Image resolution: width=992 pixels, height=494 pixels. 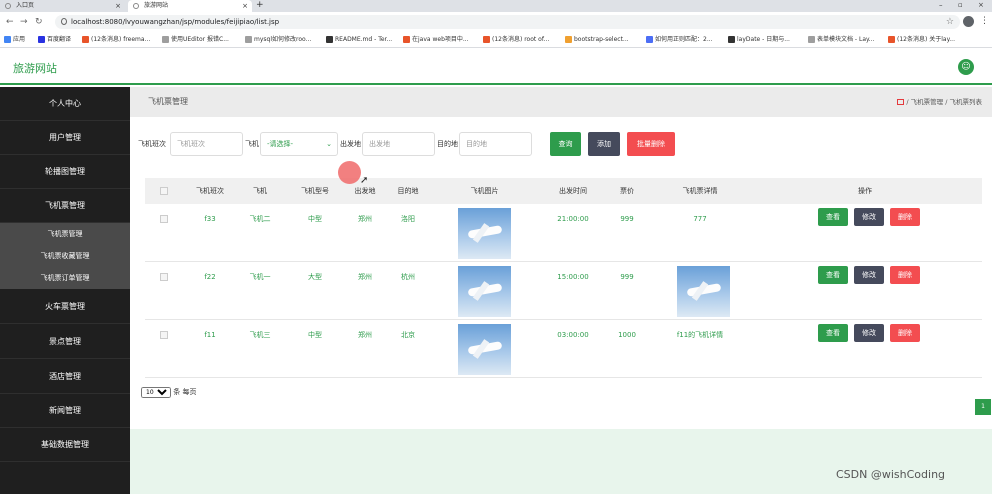 What do you see at coordinates (164, 191) in the screenshot?
I see `select-all-checkbox` at bounding box center [164, 191].